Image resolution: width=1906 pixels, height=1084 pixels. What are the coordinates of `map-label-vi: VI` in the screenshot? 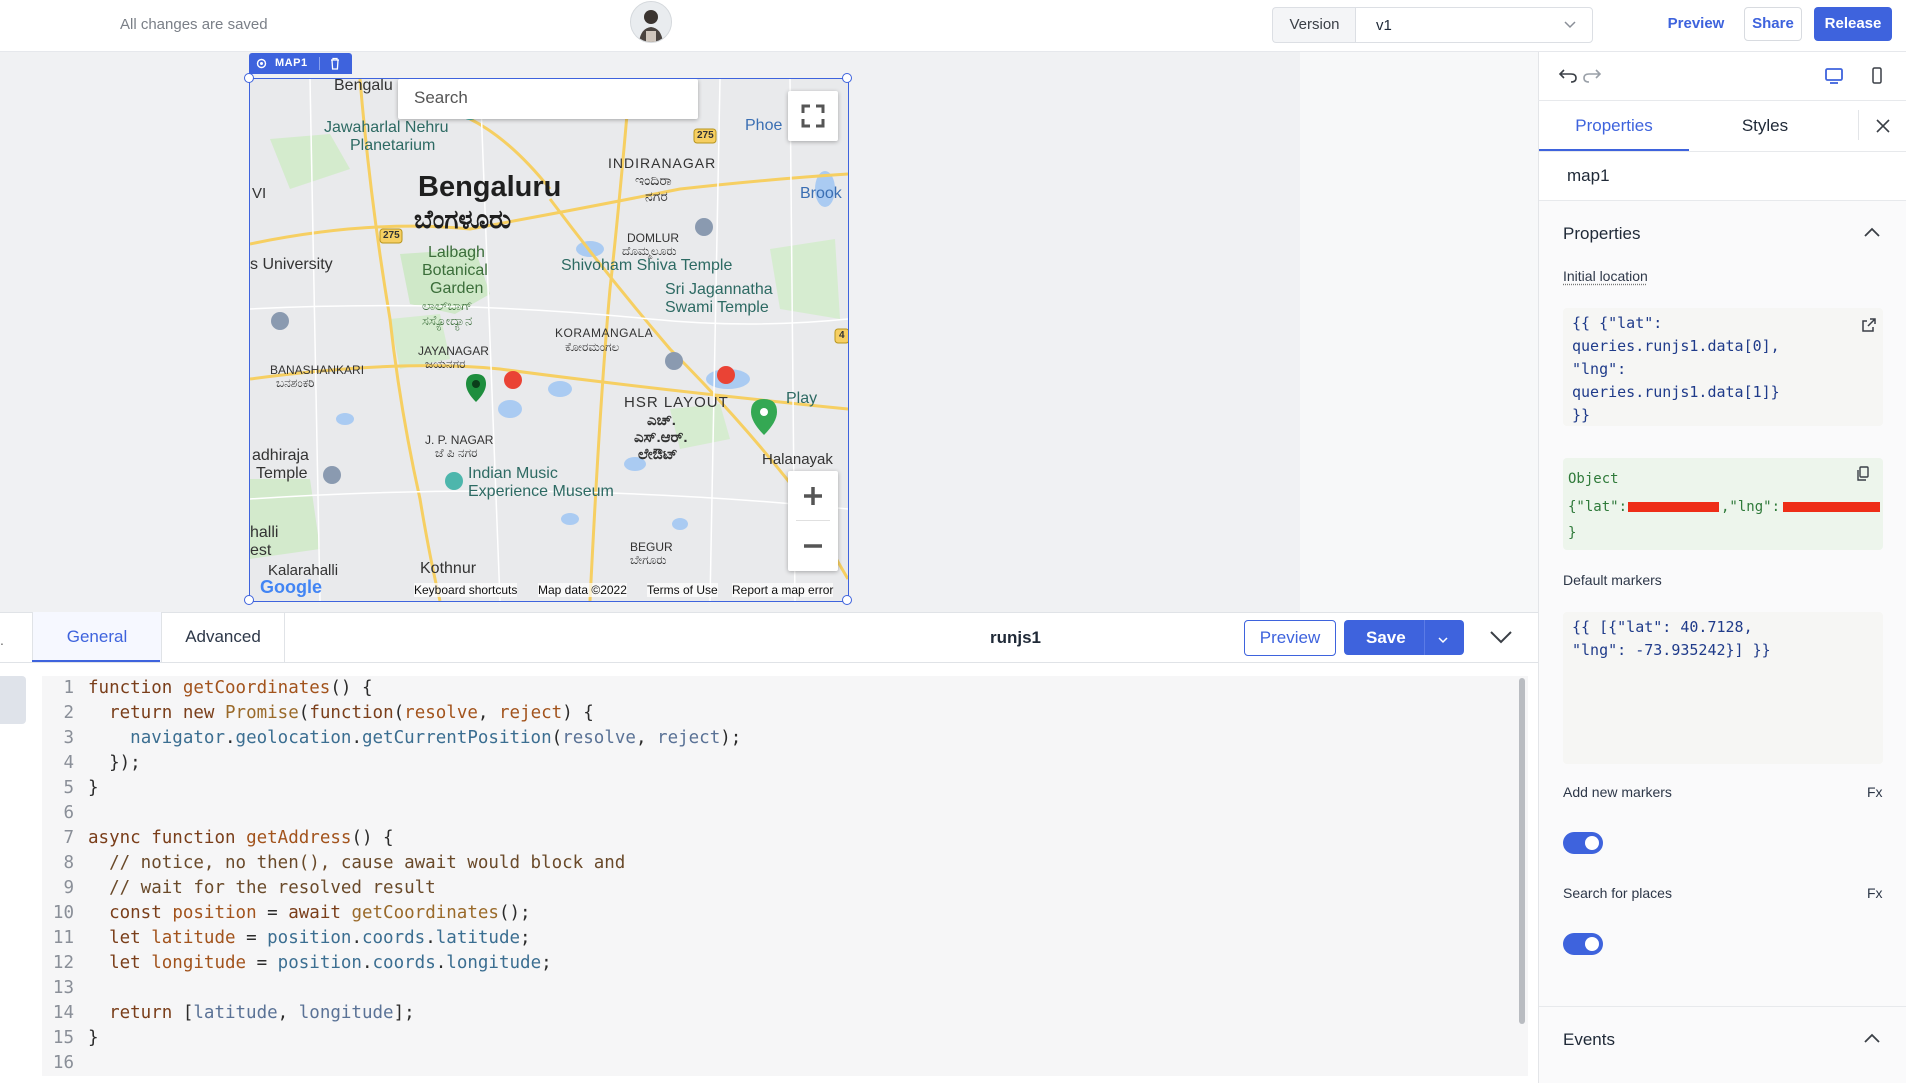 It's located at (259, 193).